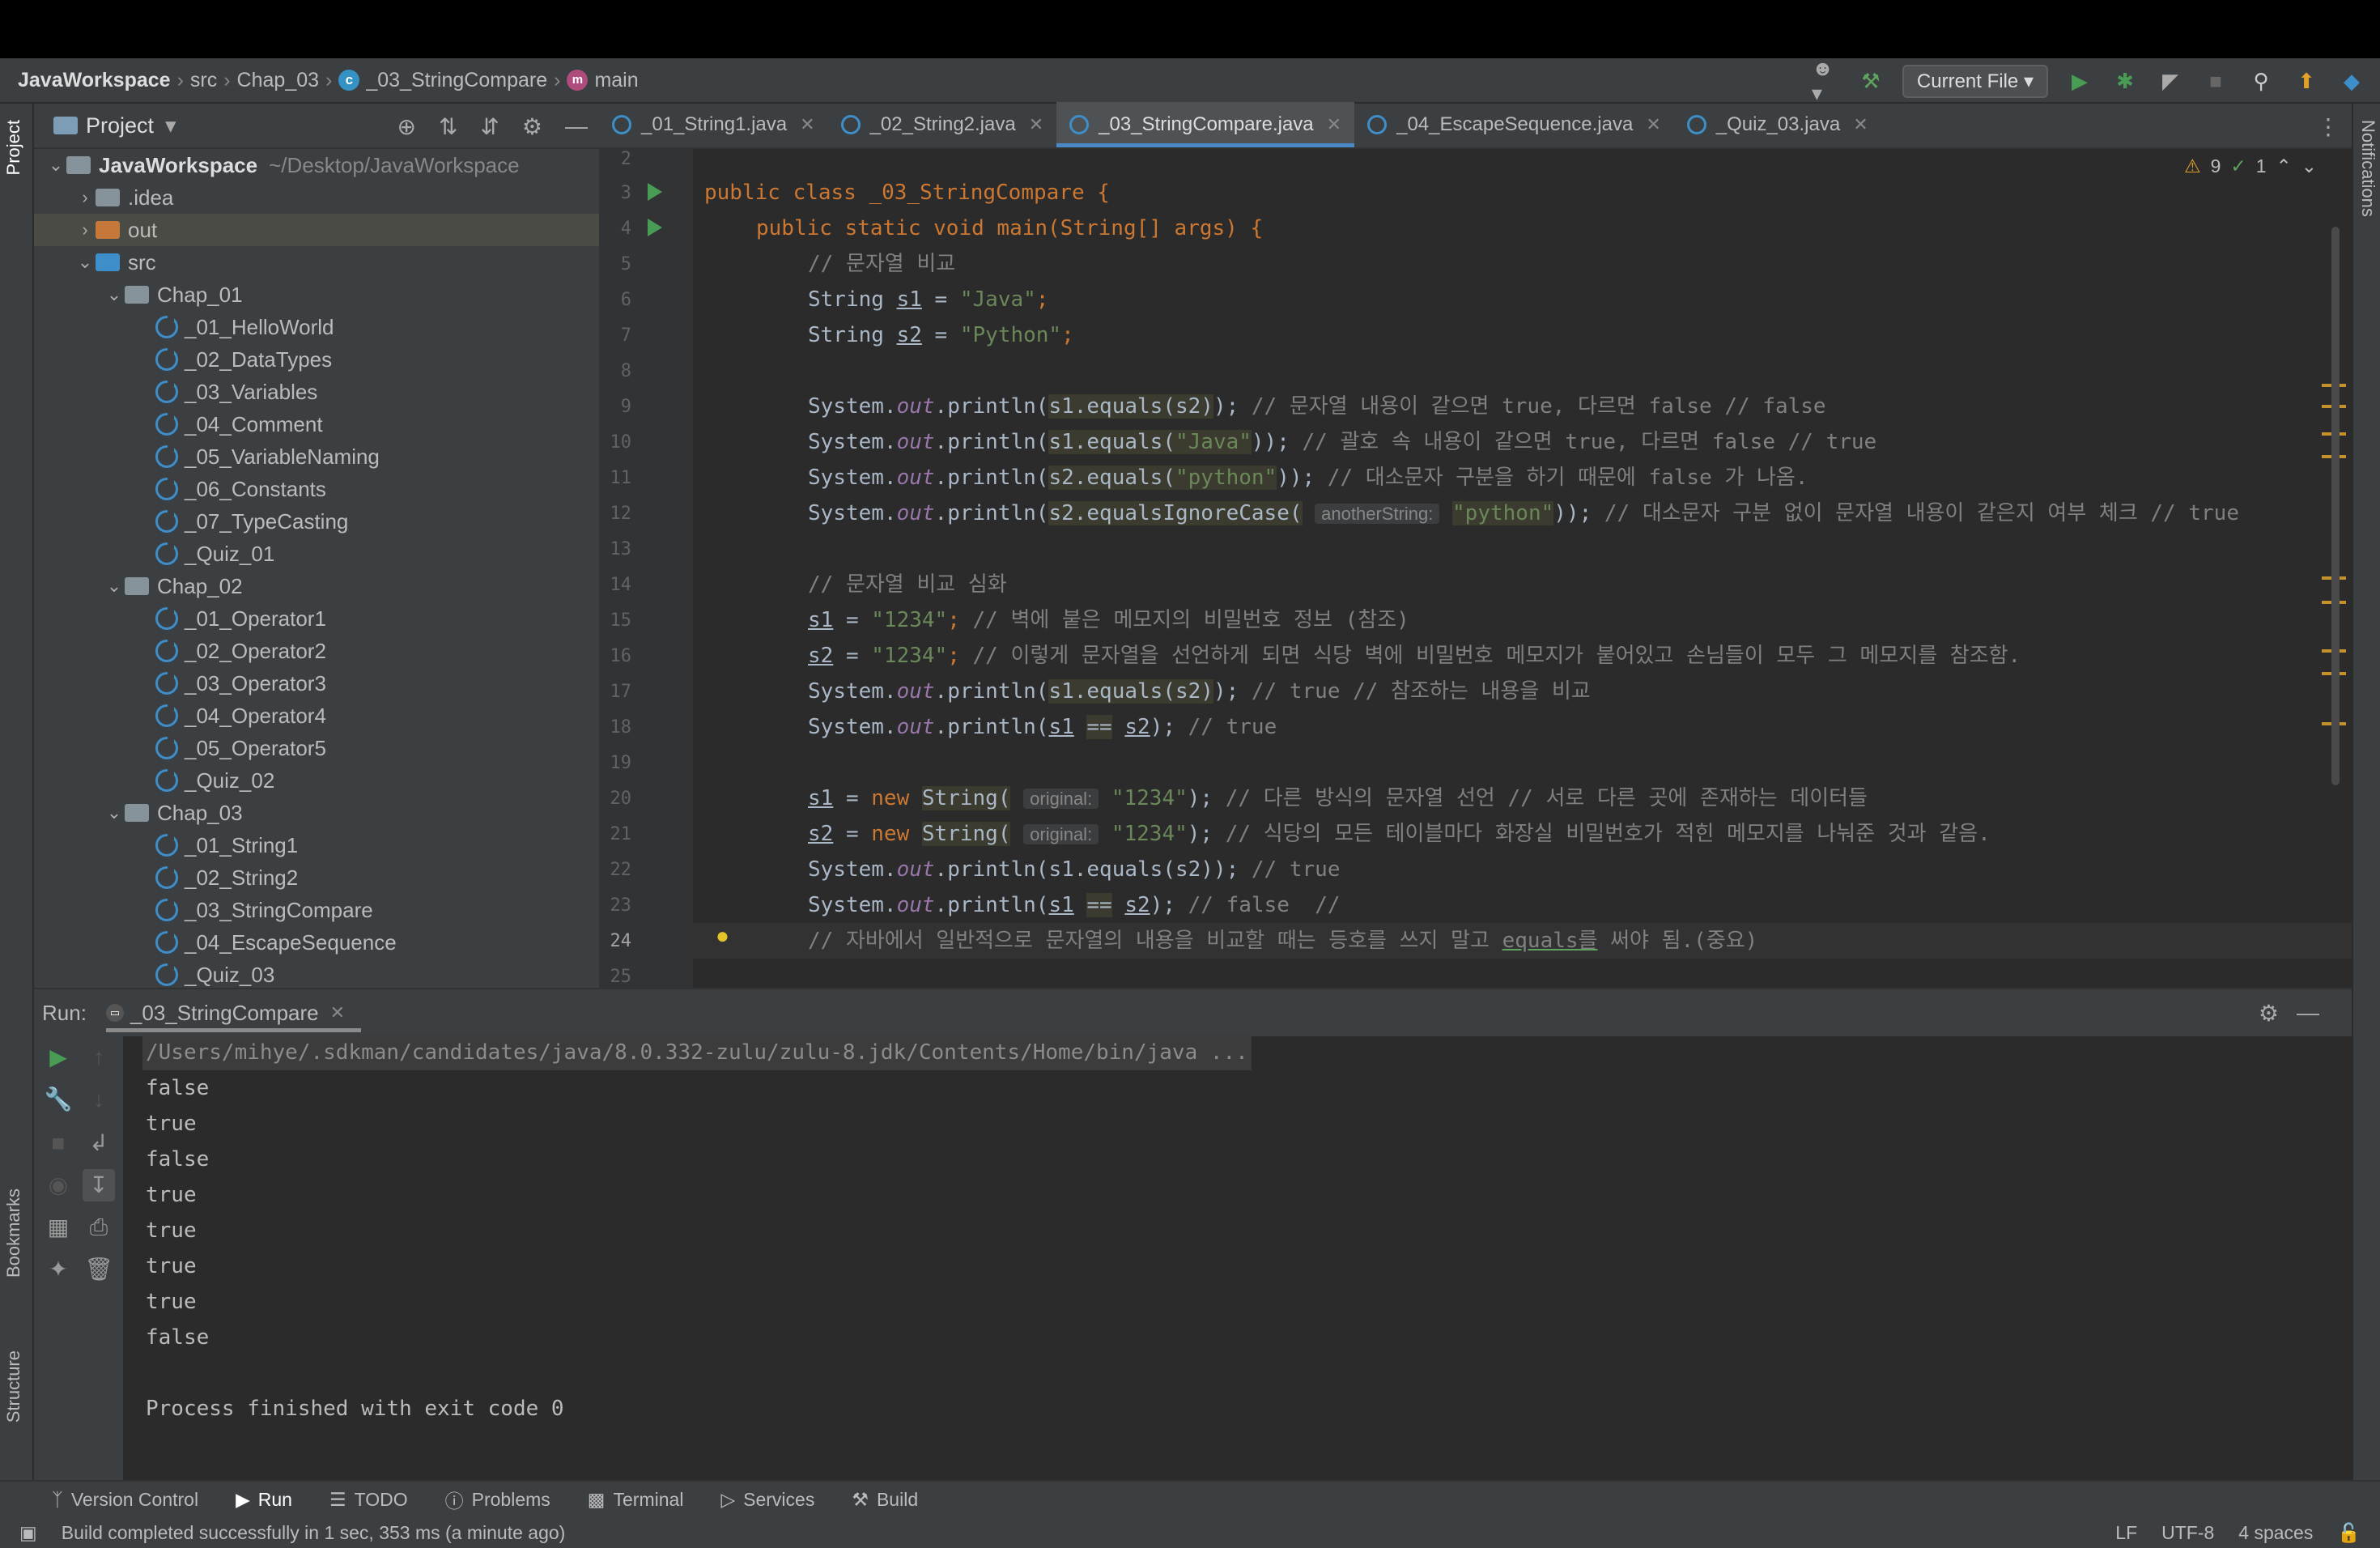 Image resolution: width=2380 pixels, height=1548 pixels. Describe the element at coordinates (498, 1499) in the screenshot. I see `tab-problems: ⓘ Problems` at that location.